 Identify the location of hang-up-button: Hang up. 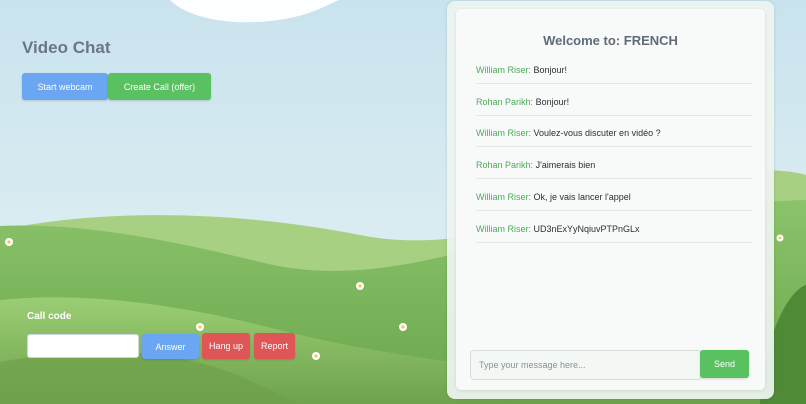
(226, 346).